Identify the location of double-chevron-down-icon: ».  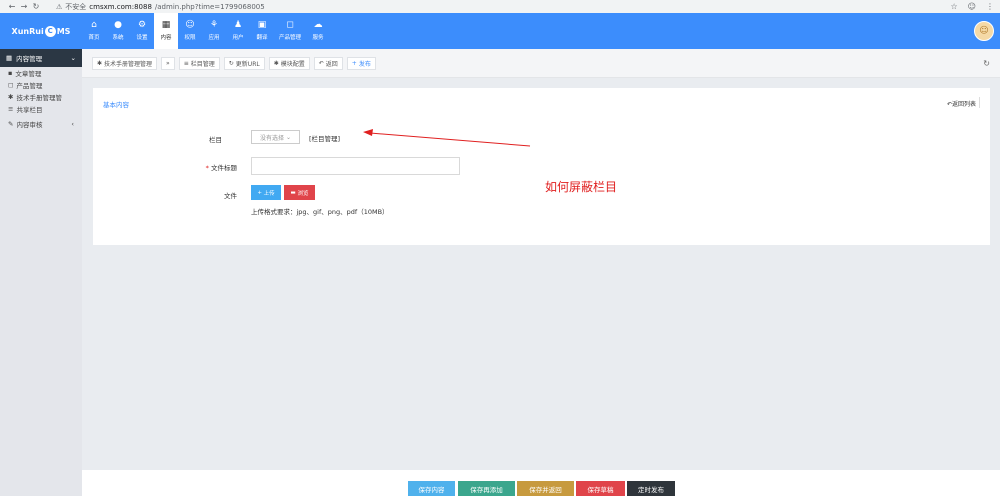
(168, 63).